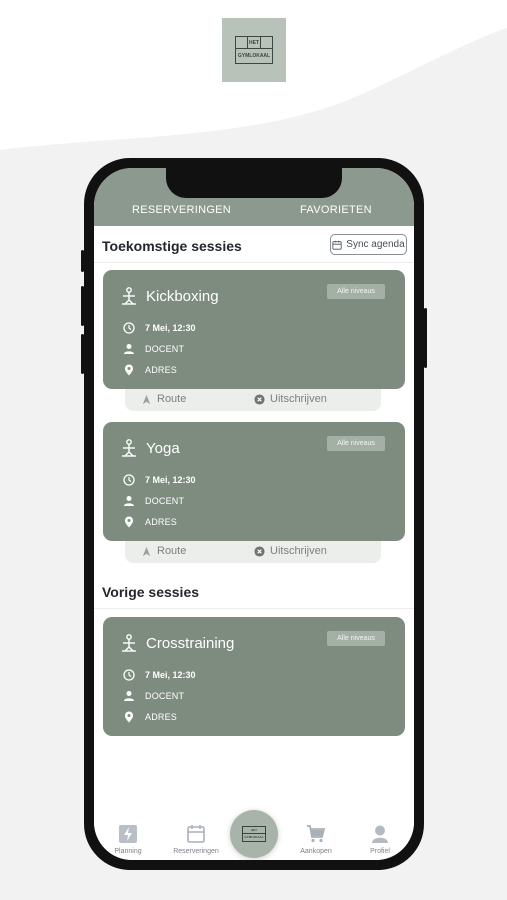  I want to click on home-logo-icon: HET GYMLOKAAL, so click(254, 834).